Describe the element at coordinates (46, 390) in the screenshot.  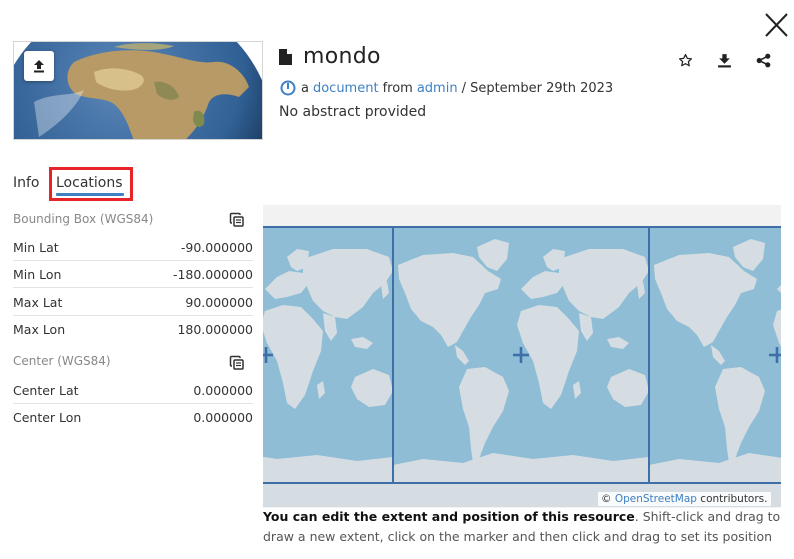
I see `center-row-label: Center Lat` at that location.